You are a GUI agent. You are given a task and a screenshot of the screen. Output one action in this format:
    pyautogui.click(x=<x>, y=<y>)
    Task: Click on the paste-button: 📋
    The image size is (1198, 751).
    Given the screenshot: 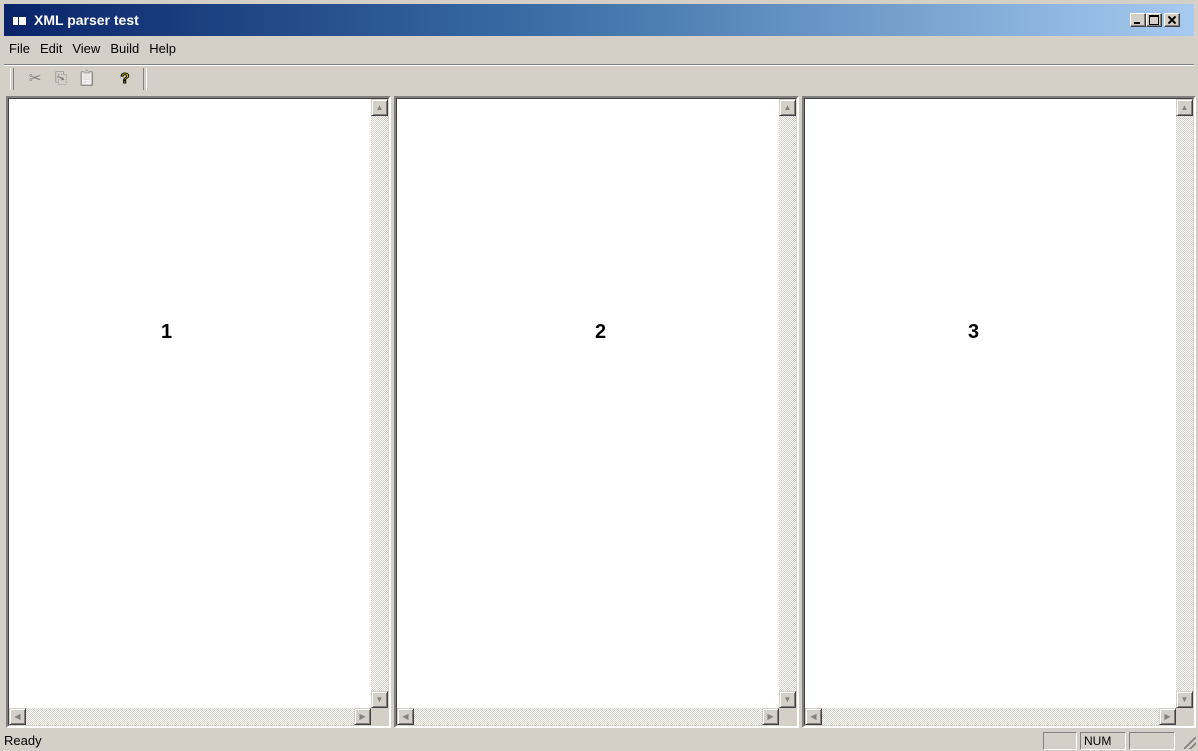 What is the action you would take?
    pyautogui.click(x=87, y=79)
    